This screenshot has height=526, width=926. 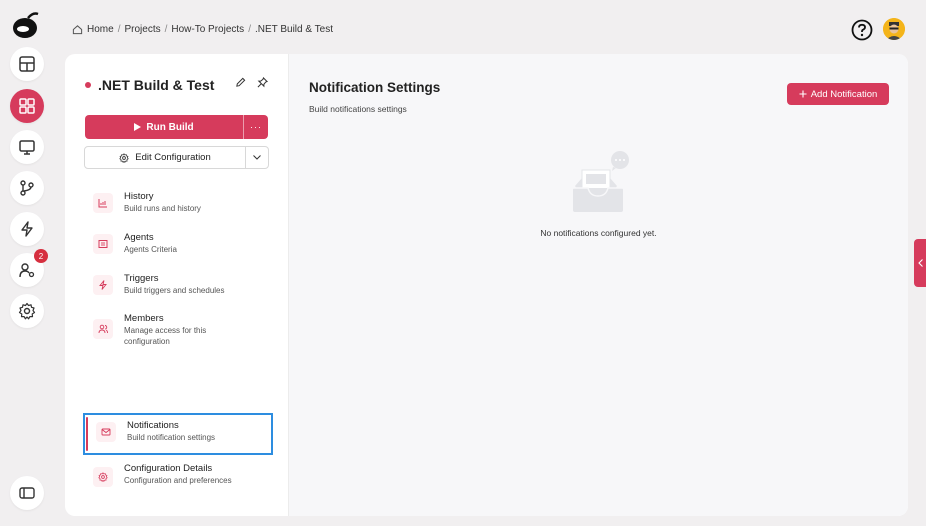 I want to click on avatar, so click(x=894, y=29).